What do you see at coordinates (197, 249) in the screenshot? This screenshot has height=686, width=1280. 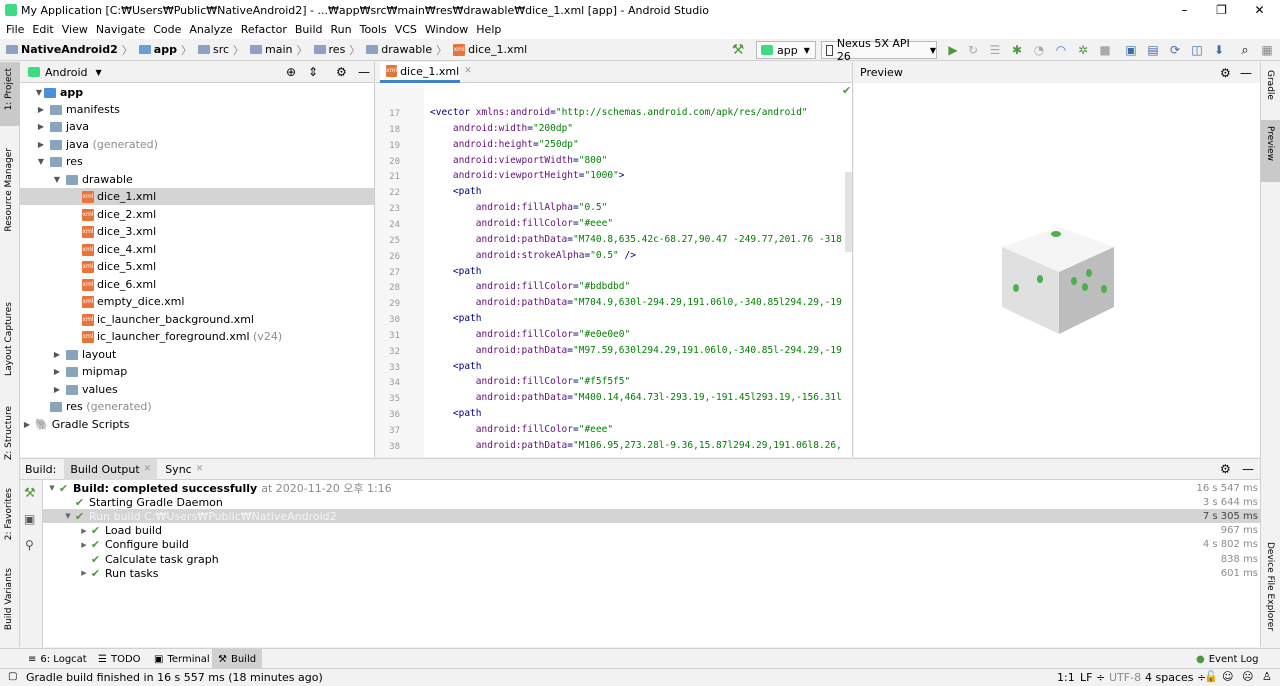 I see `tree-item-dice-4: xml dice_4.xml` at bounding box center [197, 249].